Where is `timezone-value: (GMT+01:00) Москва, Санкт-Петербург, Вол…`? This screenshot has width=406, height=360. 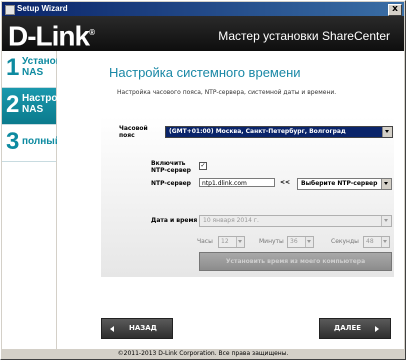
timezone-value: (GMT+01:00) Москва, Санкт-Петербург, Вол… is located at coordinates (257, 131).